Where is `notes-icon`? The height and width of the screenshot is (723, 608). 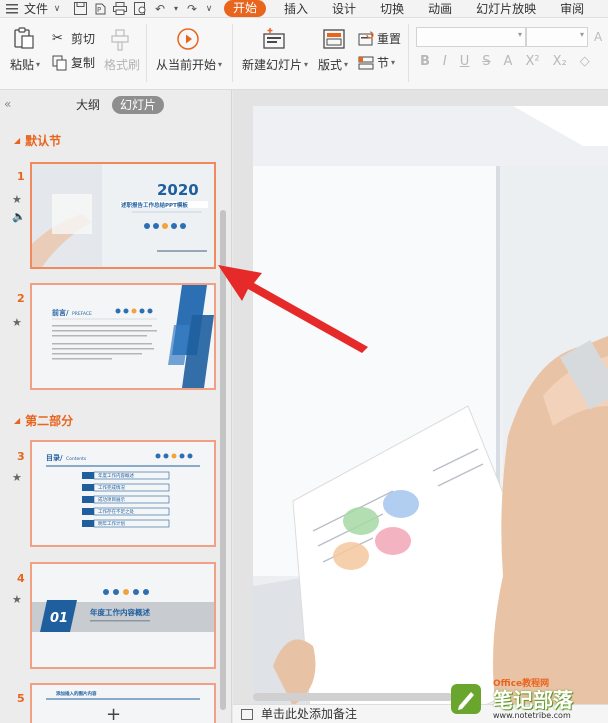
notes-icon is located at coordinates (247, 714).